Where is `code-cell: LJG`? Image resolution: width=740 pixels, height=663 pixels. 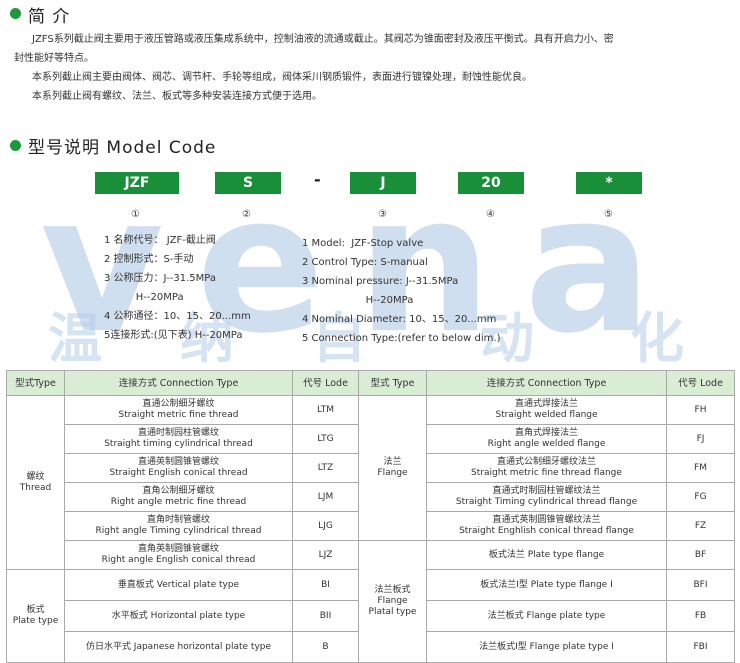 code-cell: LJG is located at coordinates (325, 526).